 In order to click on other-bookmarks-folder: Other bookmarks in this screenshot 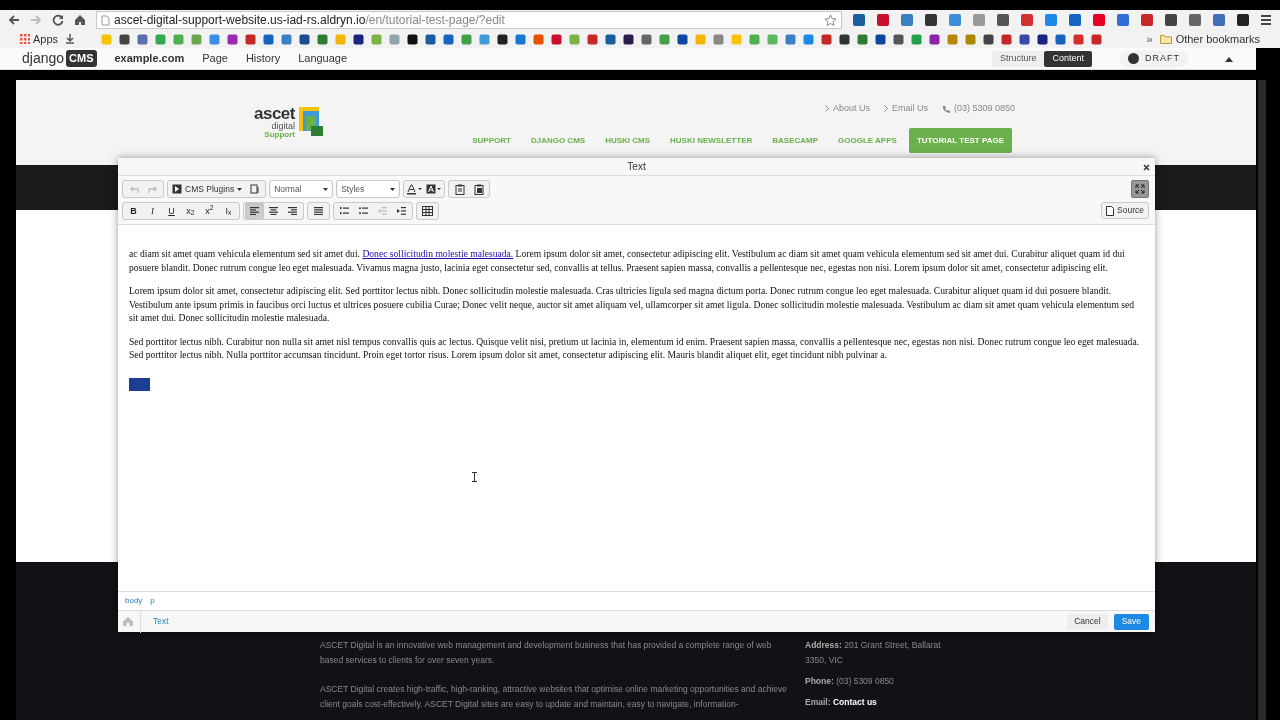, I will do `click(1209, 39)`.